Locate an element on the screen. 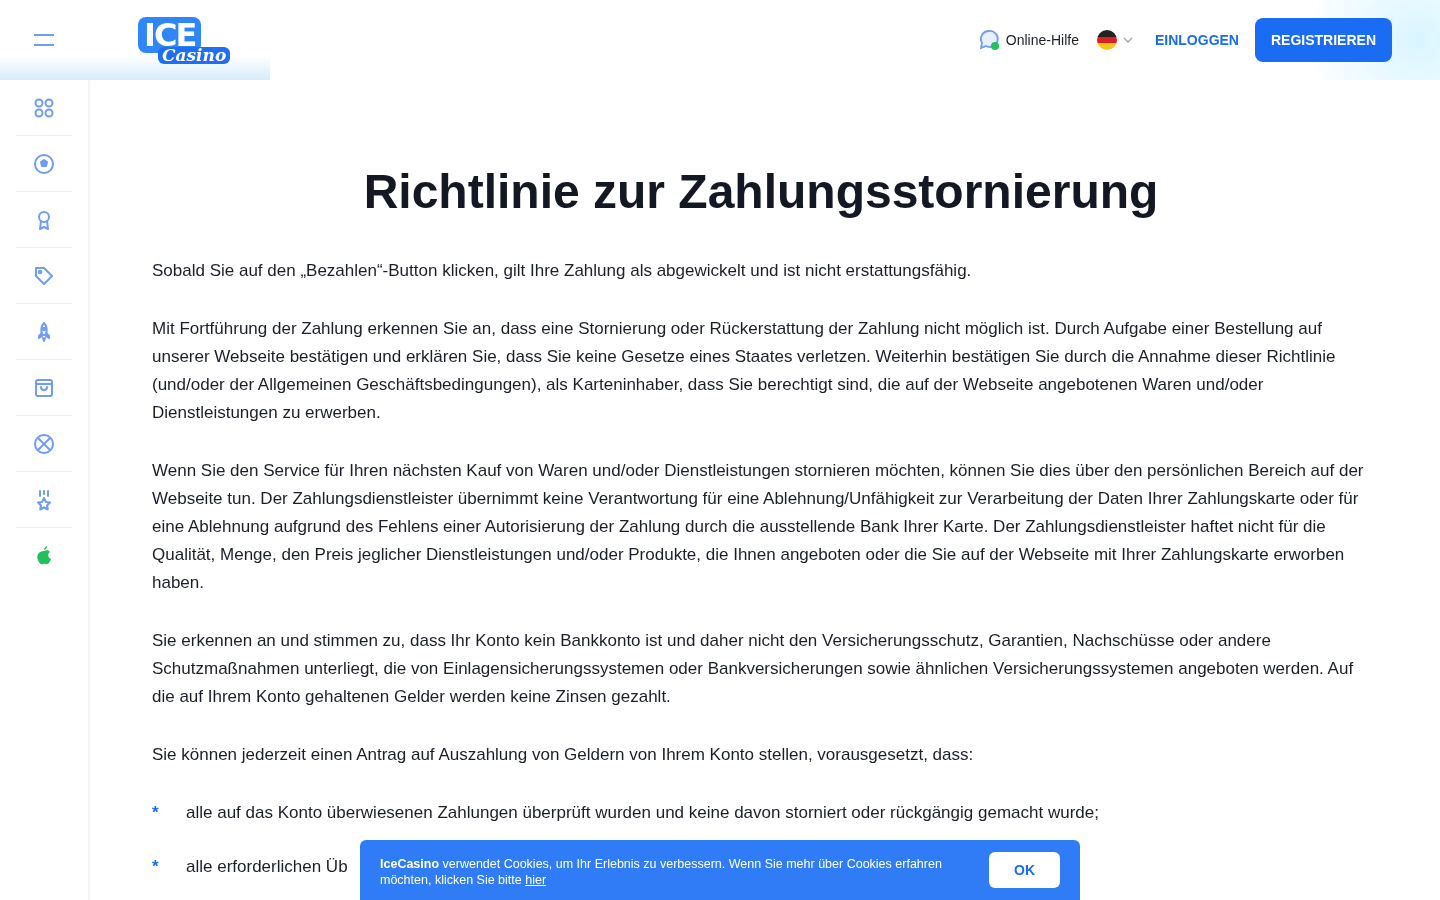 Image resolution: width=1440 pixels, height=900 pixels. accept-cookies-button: OK is located at coordinates (1024, 870).